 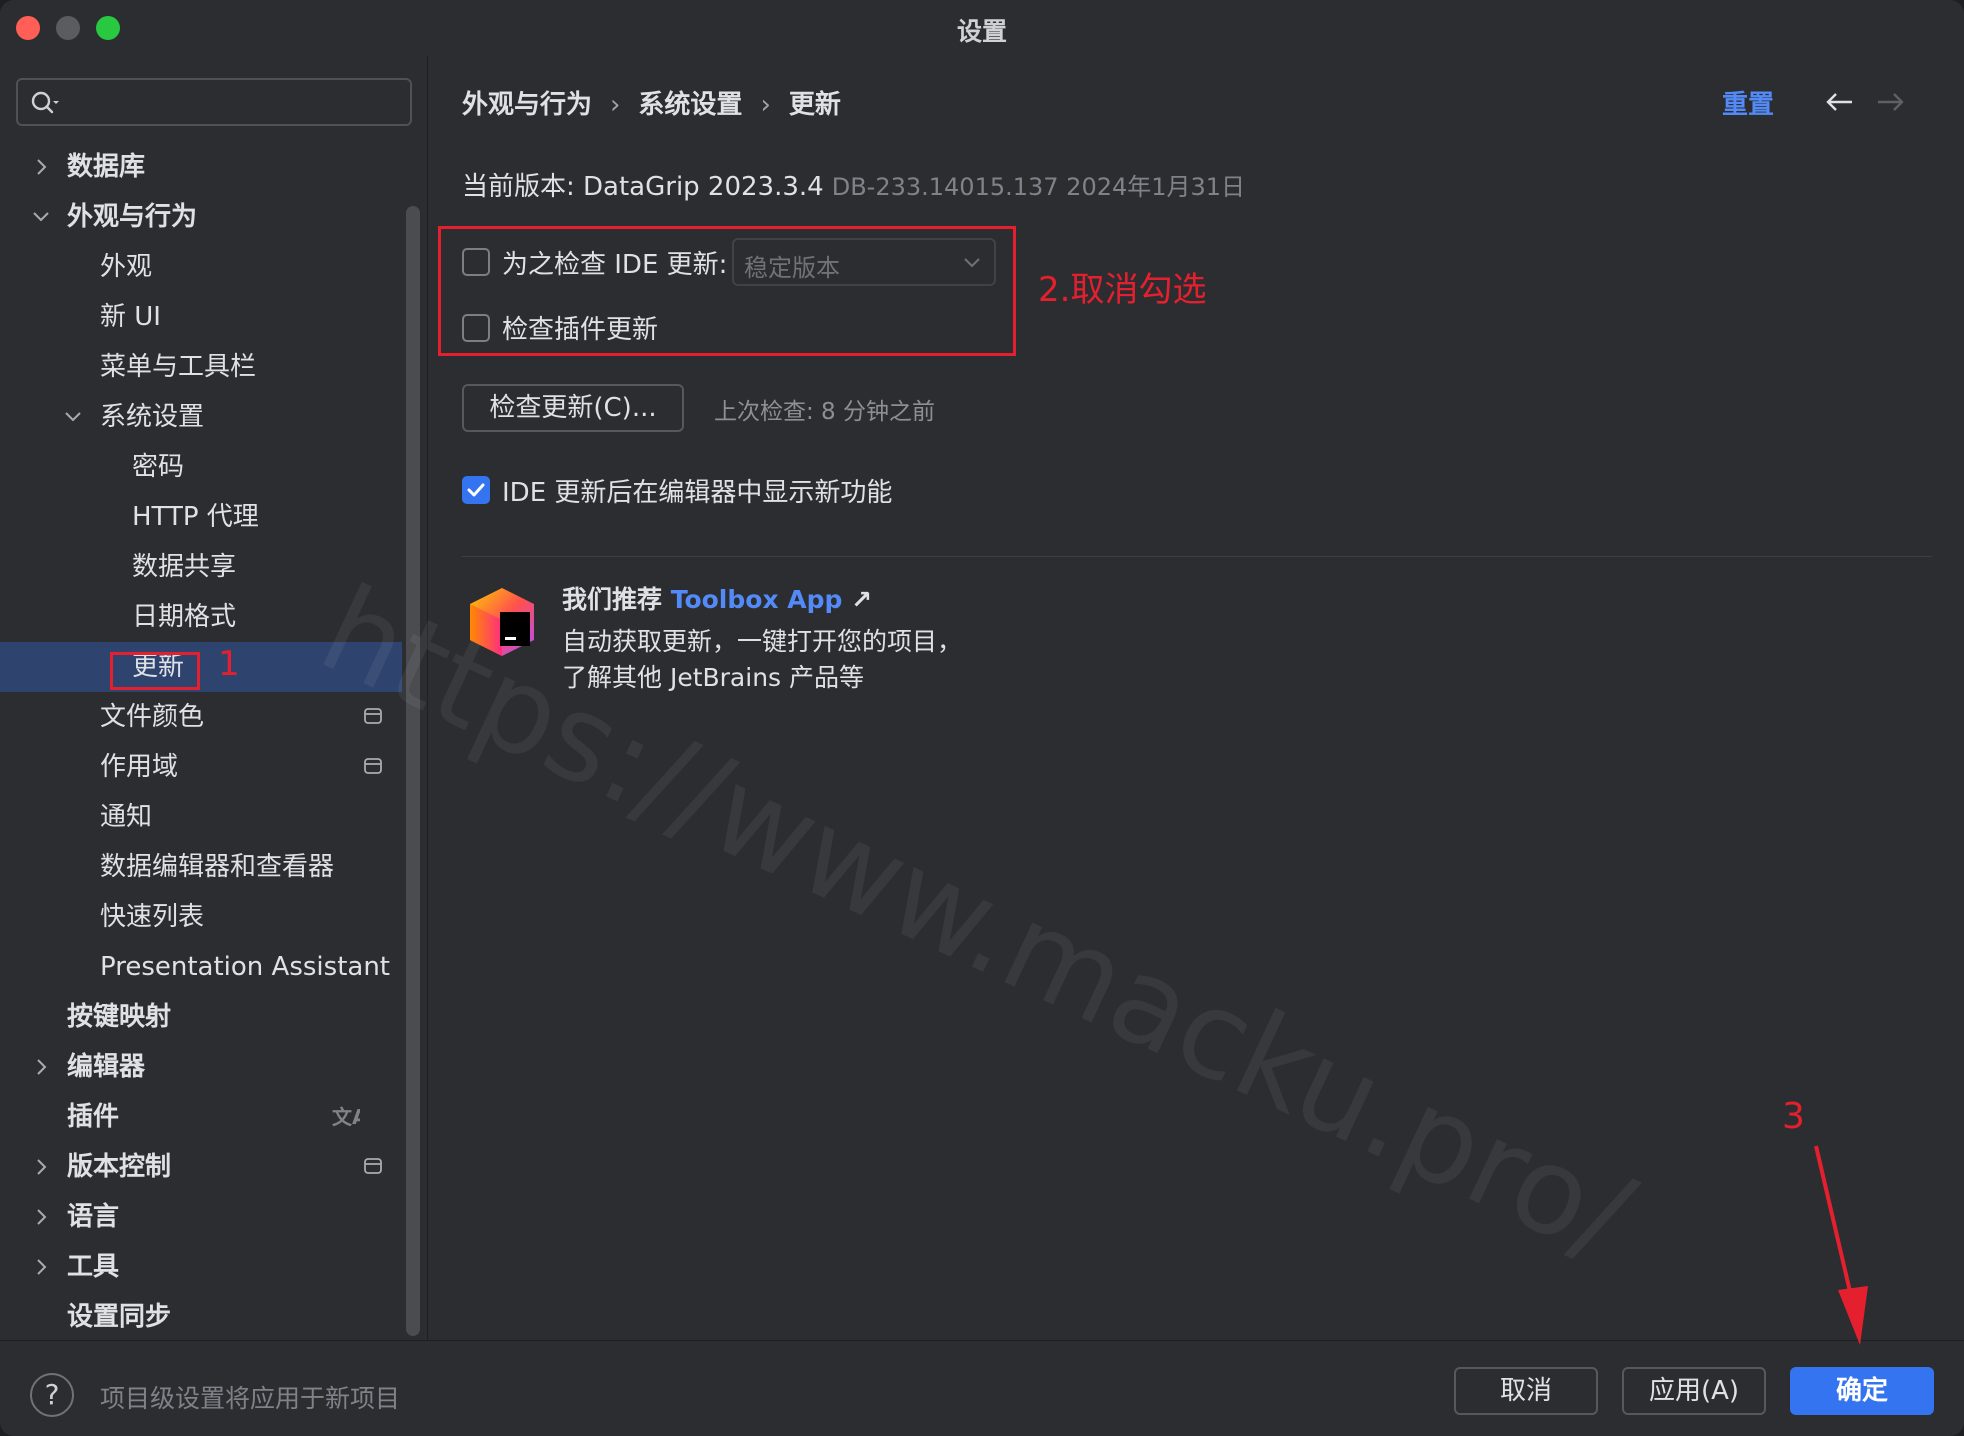 I want to click on sidebar-item-label: 日期格式, so click(x=184, y=617).